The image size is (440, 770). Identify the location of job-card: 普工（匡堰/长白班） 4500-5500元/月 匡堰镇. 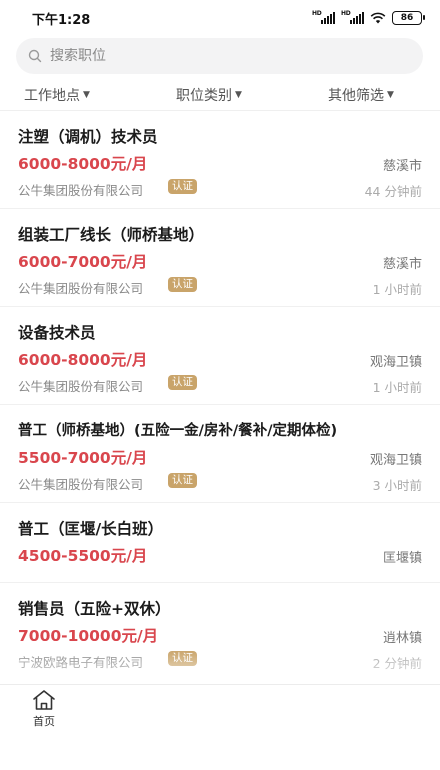
(220, 543).